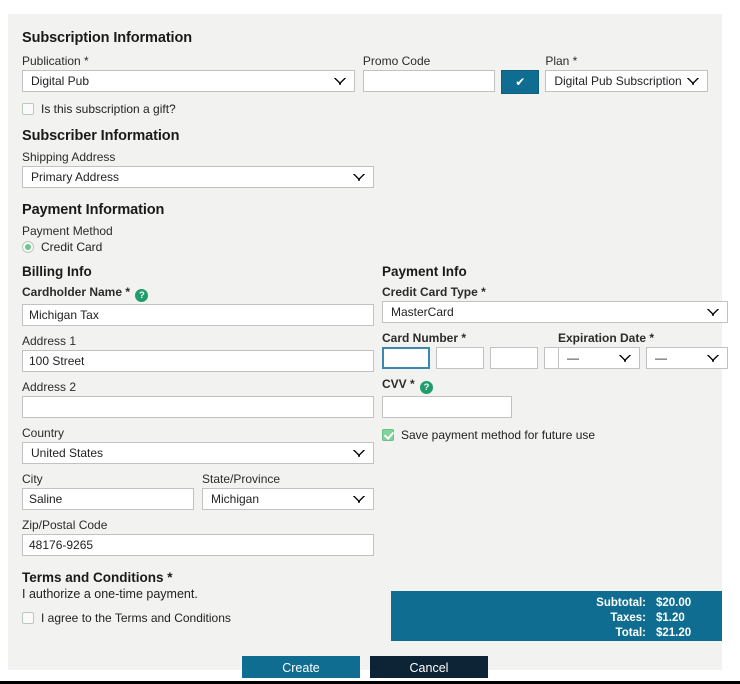  What do you see at coordinates (67, 231) in the screenshot?
I see `payment-method-label: Payment Method` at bounding box center [67, 231].